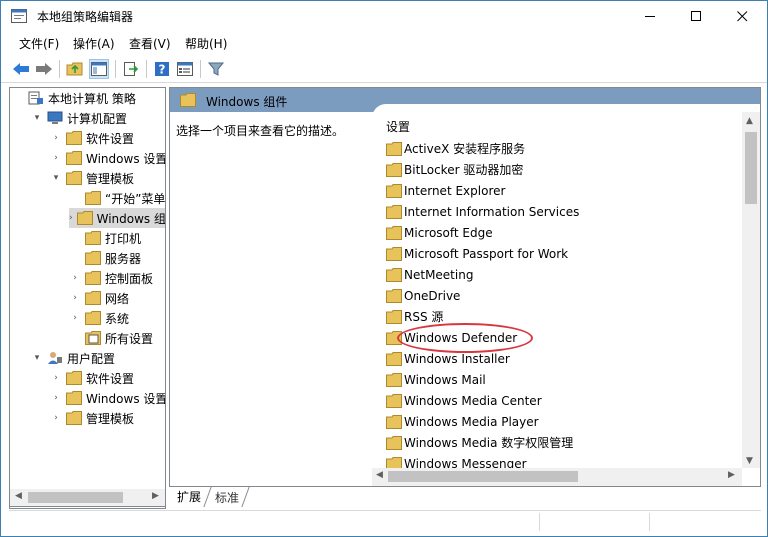  I want to click on tree-node: 所有设置, so click(111, 338).